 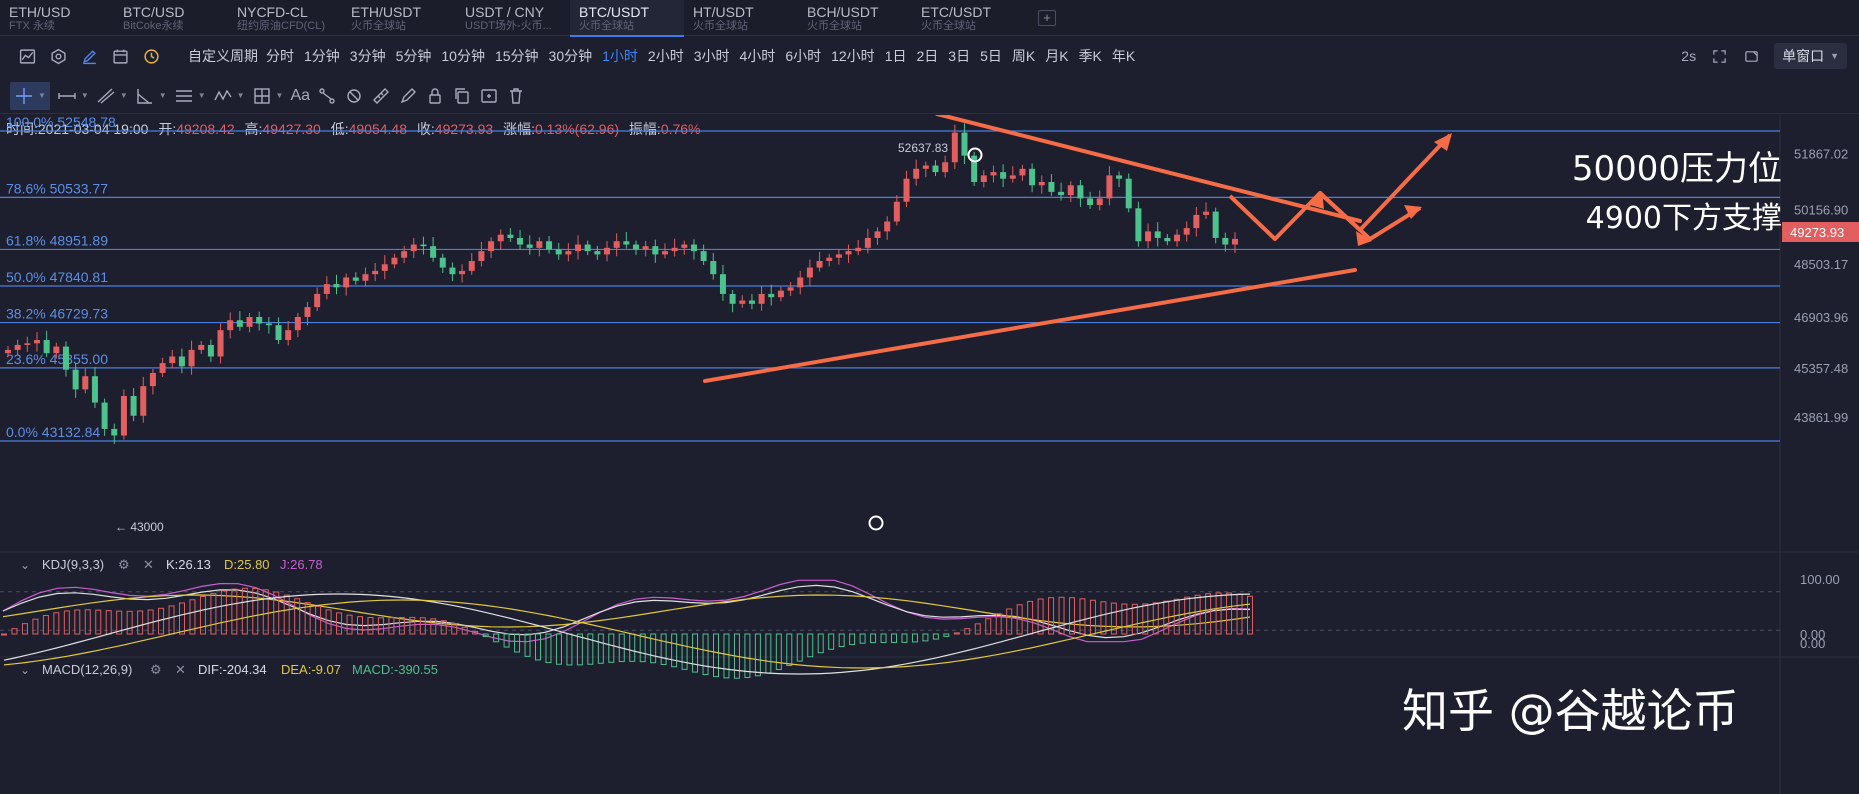 I want to click on period-option: 3小时, so click(x=712, y=56).